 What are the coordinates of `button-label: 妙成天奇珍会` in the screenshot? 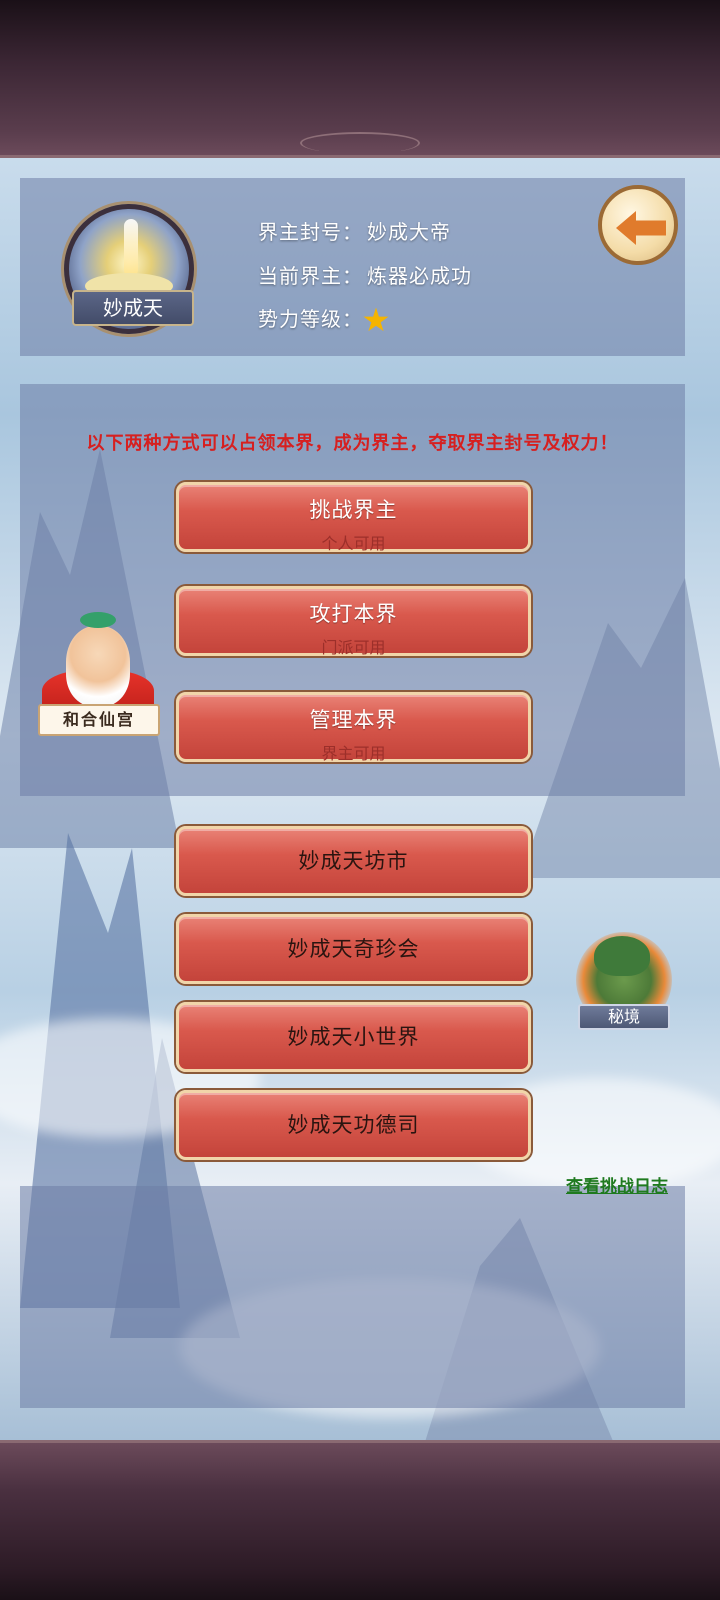 It's located at (353, 949).